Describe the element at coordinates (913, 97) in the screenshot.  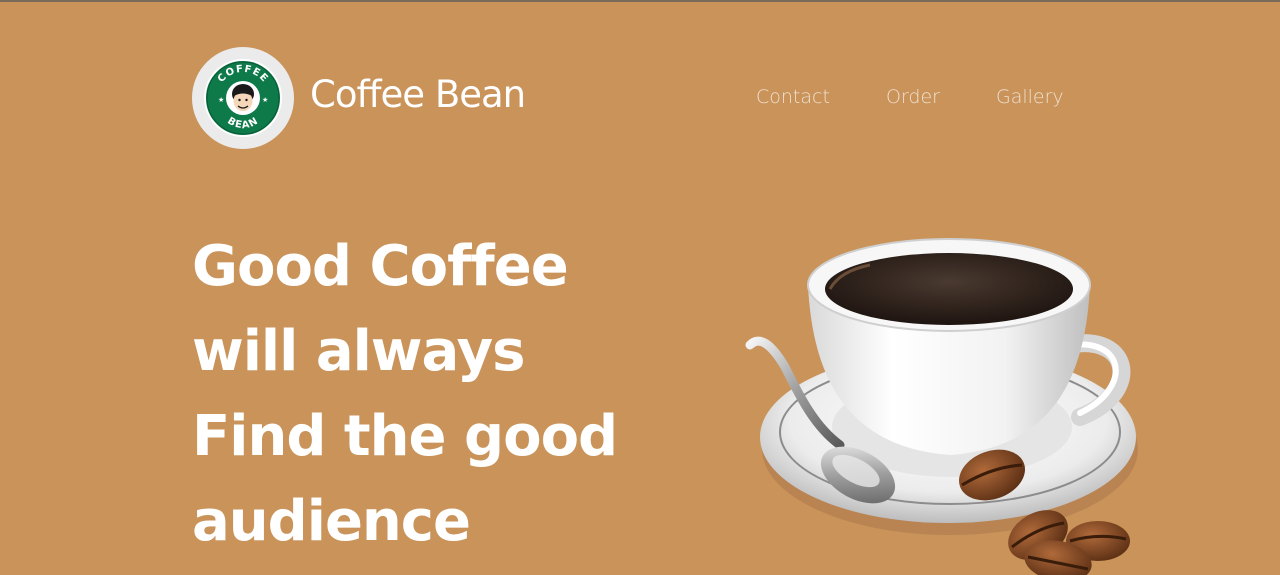
I see `nav-order: Order` at that location.